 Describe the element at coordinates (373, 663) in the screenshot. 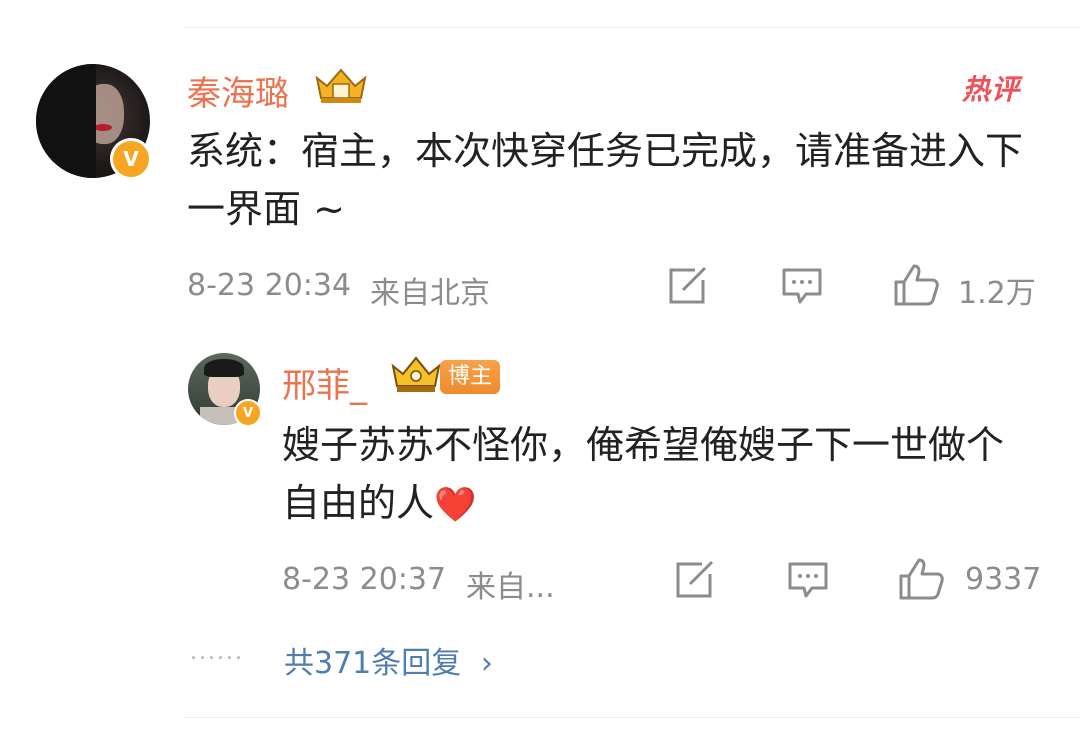

I see `view-replies-label: 共371条回复` at that location.